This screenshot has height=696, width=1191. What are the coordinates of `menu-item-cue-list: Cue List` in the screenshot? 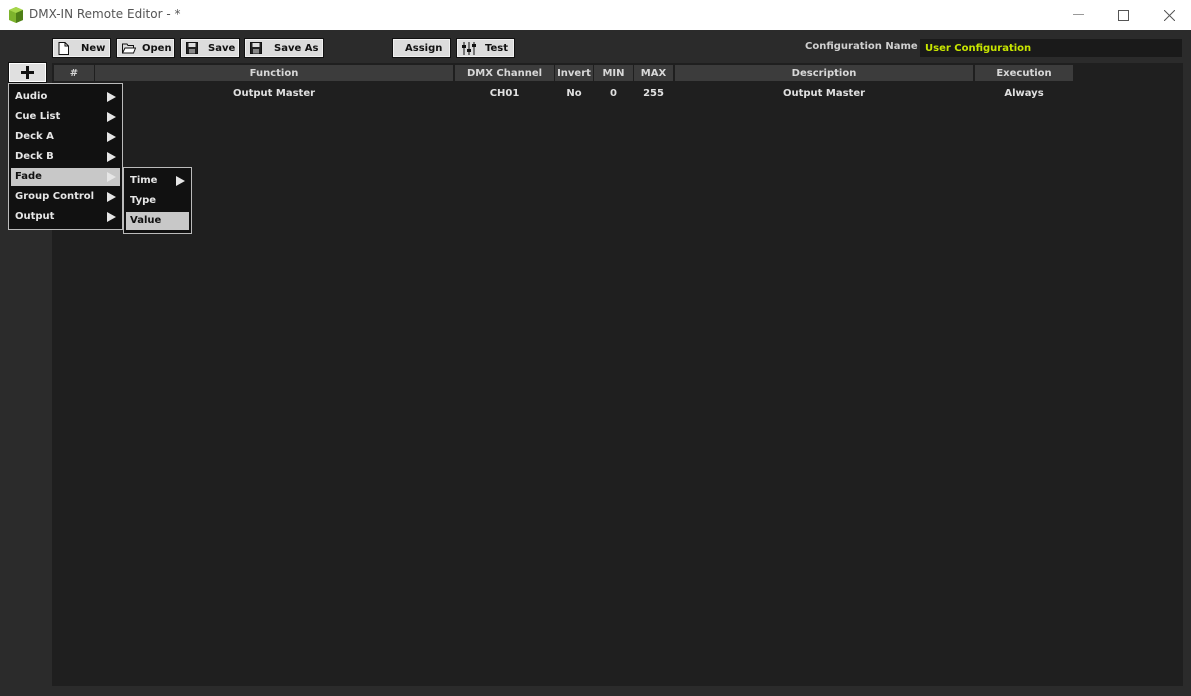 It's located at (65, 117).